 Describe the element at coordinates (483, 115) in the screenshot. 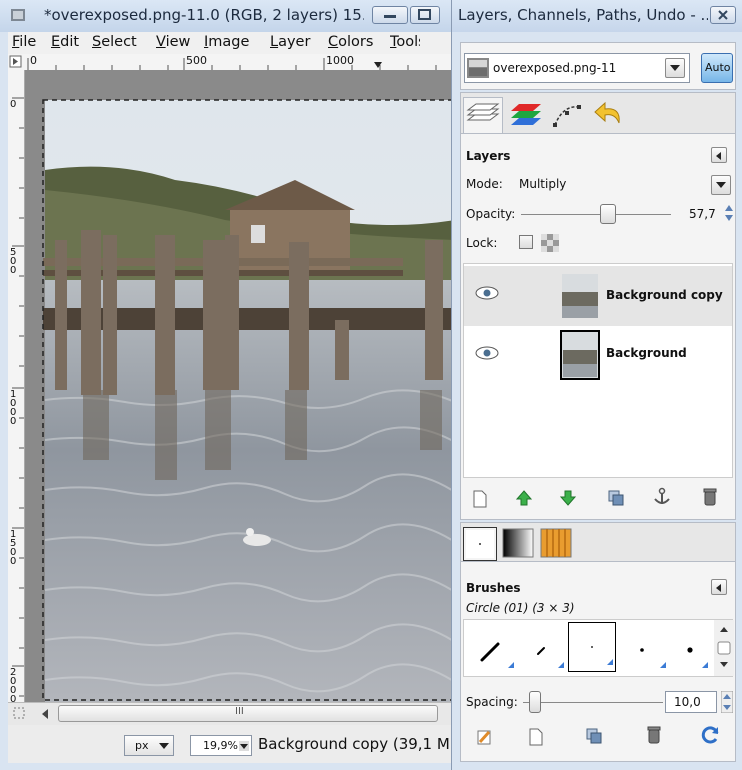

I see `tab-layers` at that location.